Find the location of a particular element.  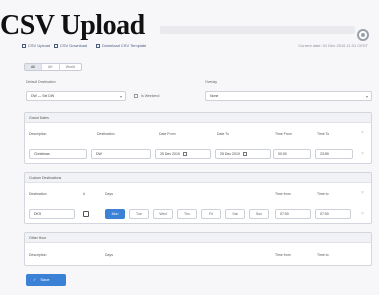

date-to-input: 25 Dec 2019 is located at coordinates (243, 154).